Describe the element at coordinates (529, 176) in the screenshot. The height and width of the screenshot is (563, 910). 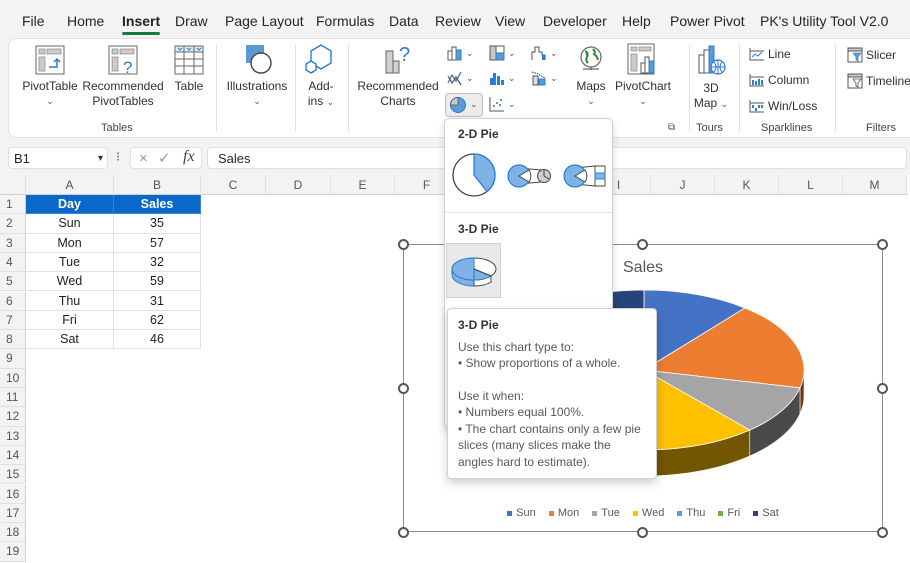
I see `chart-option-pie-of-pie` at that location.